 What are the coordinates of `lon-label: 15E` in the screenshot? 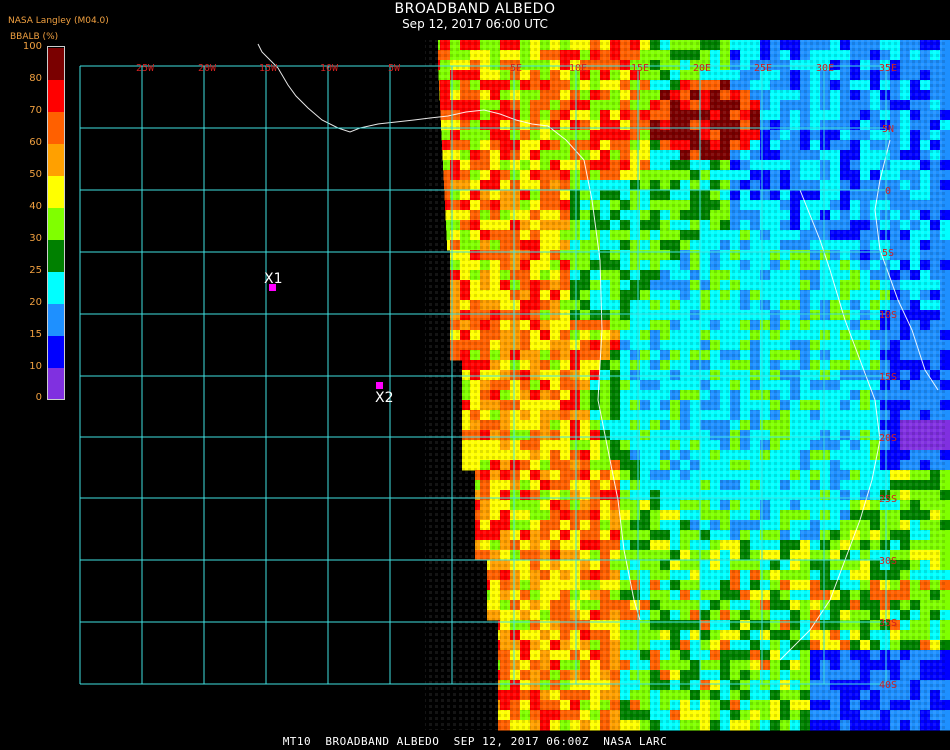 It's located at (640, 68).